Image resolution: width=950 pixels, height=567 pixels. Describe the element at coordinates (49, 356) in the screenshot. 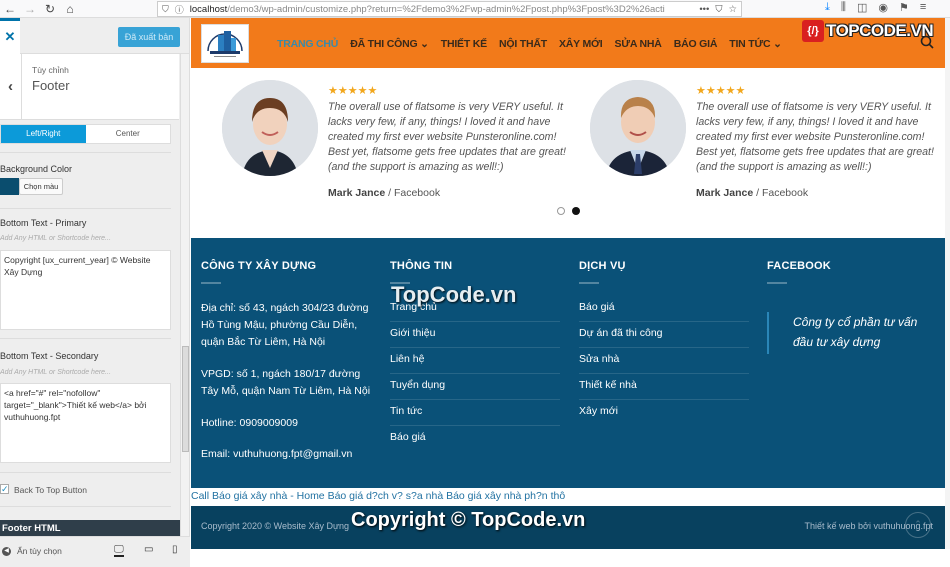

I see `bottom-text-secondary-label: Bottom Text - Secondary` at that location.